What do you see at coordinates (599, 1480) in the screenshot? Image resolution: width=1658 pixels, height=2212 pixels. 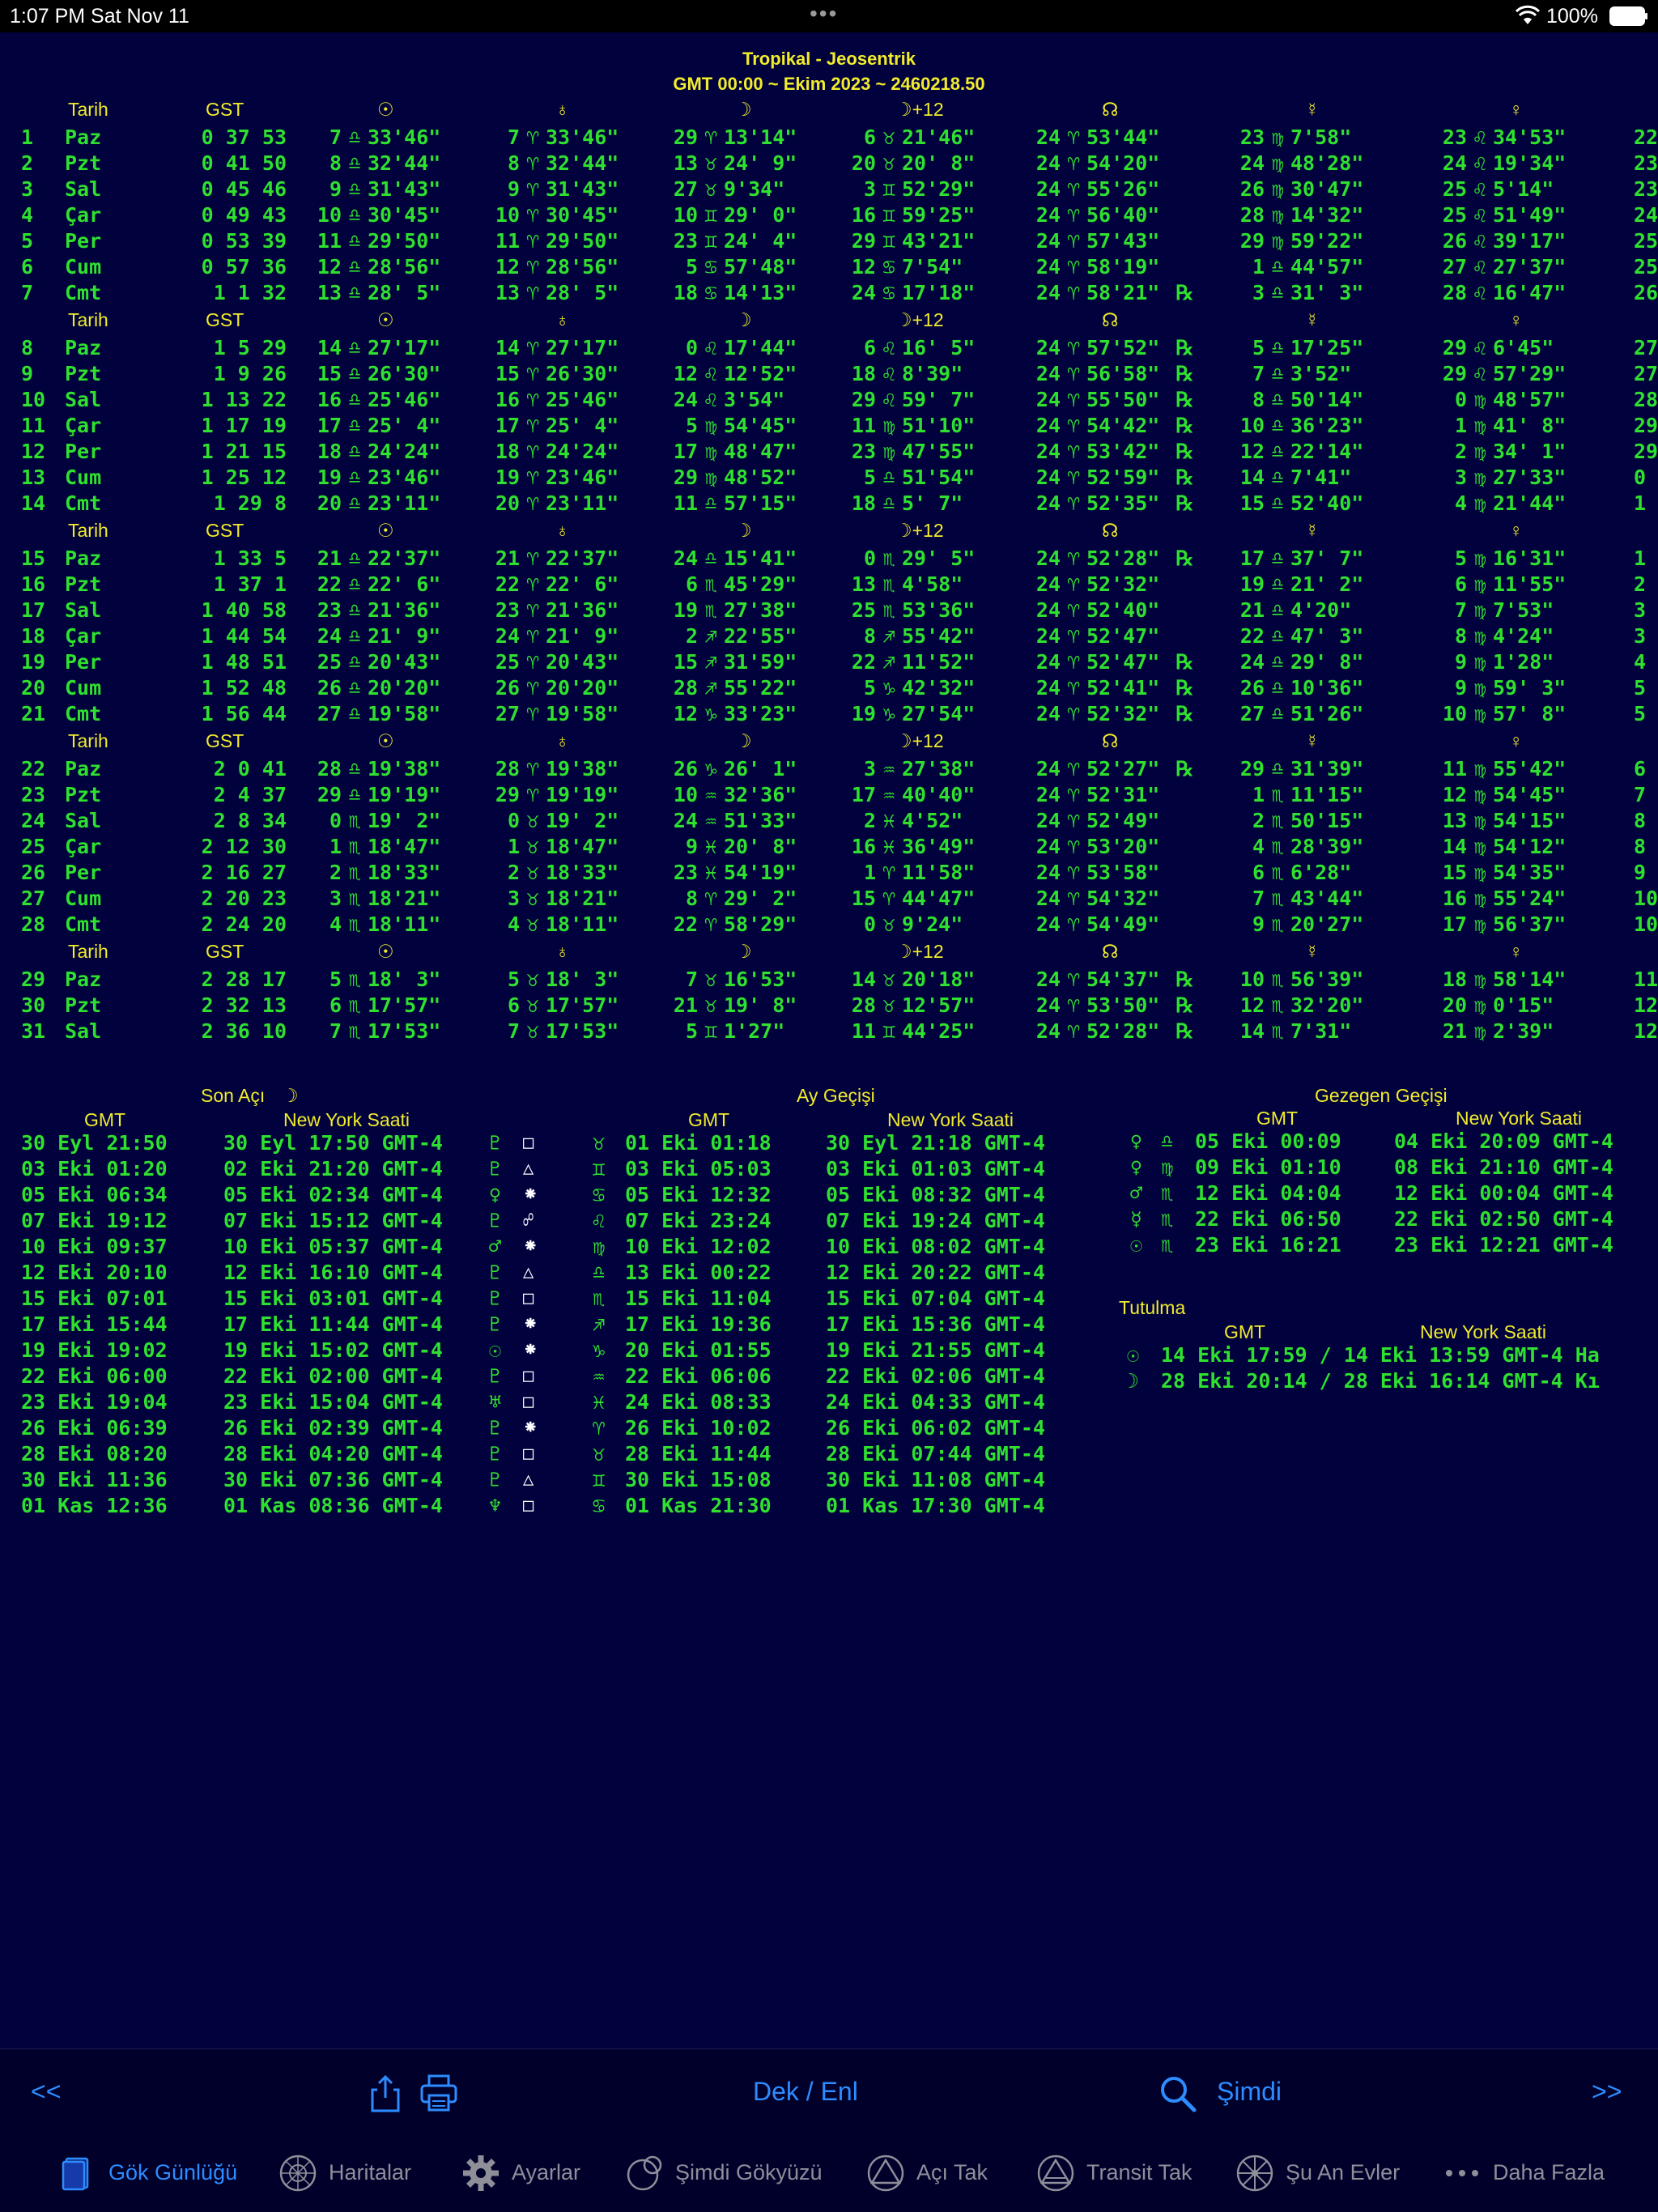 I see `ay-gecisi-sign-symbol: ♊` at bounding box center [599, 1480].